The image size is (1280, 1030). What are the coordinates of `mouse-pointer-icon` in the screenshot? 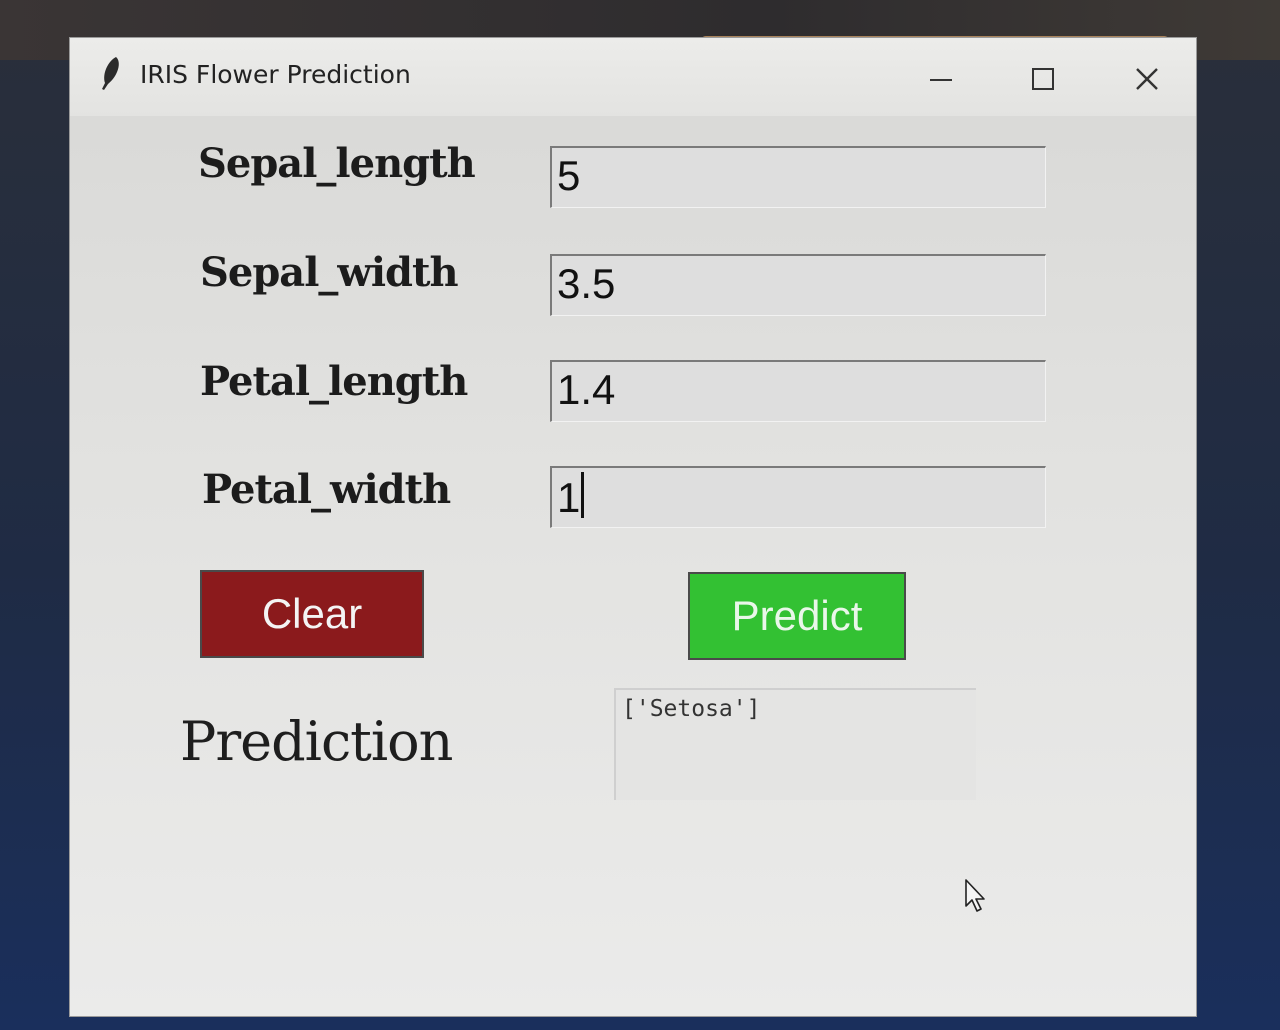 It's located at (977, 896).